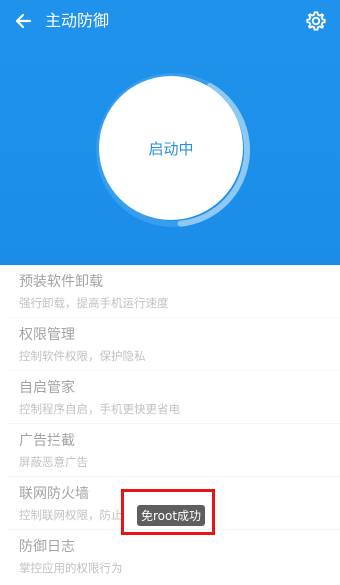 Image resolution: width=340 pixels, height=585 pixels. Describe the element at coordinates (174, 344) in the screenshot. I see `list-item-permission-management: 权限管理 控制软件权限，保护隐私` at that location.